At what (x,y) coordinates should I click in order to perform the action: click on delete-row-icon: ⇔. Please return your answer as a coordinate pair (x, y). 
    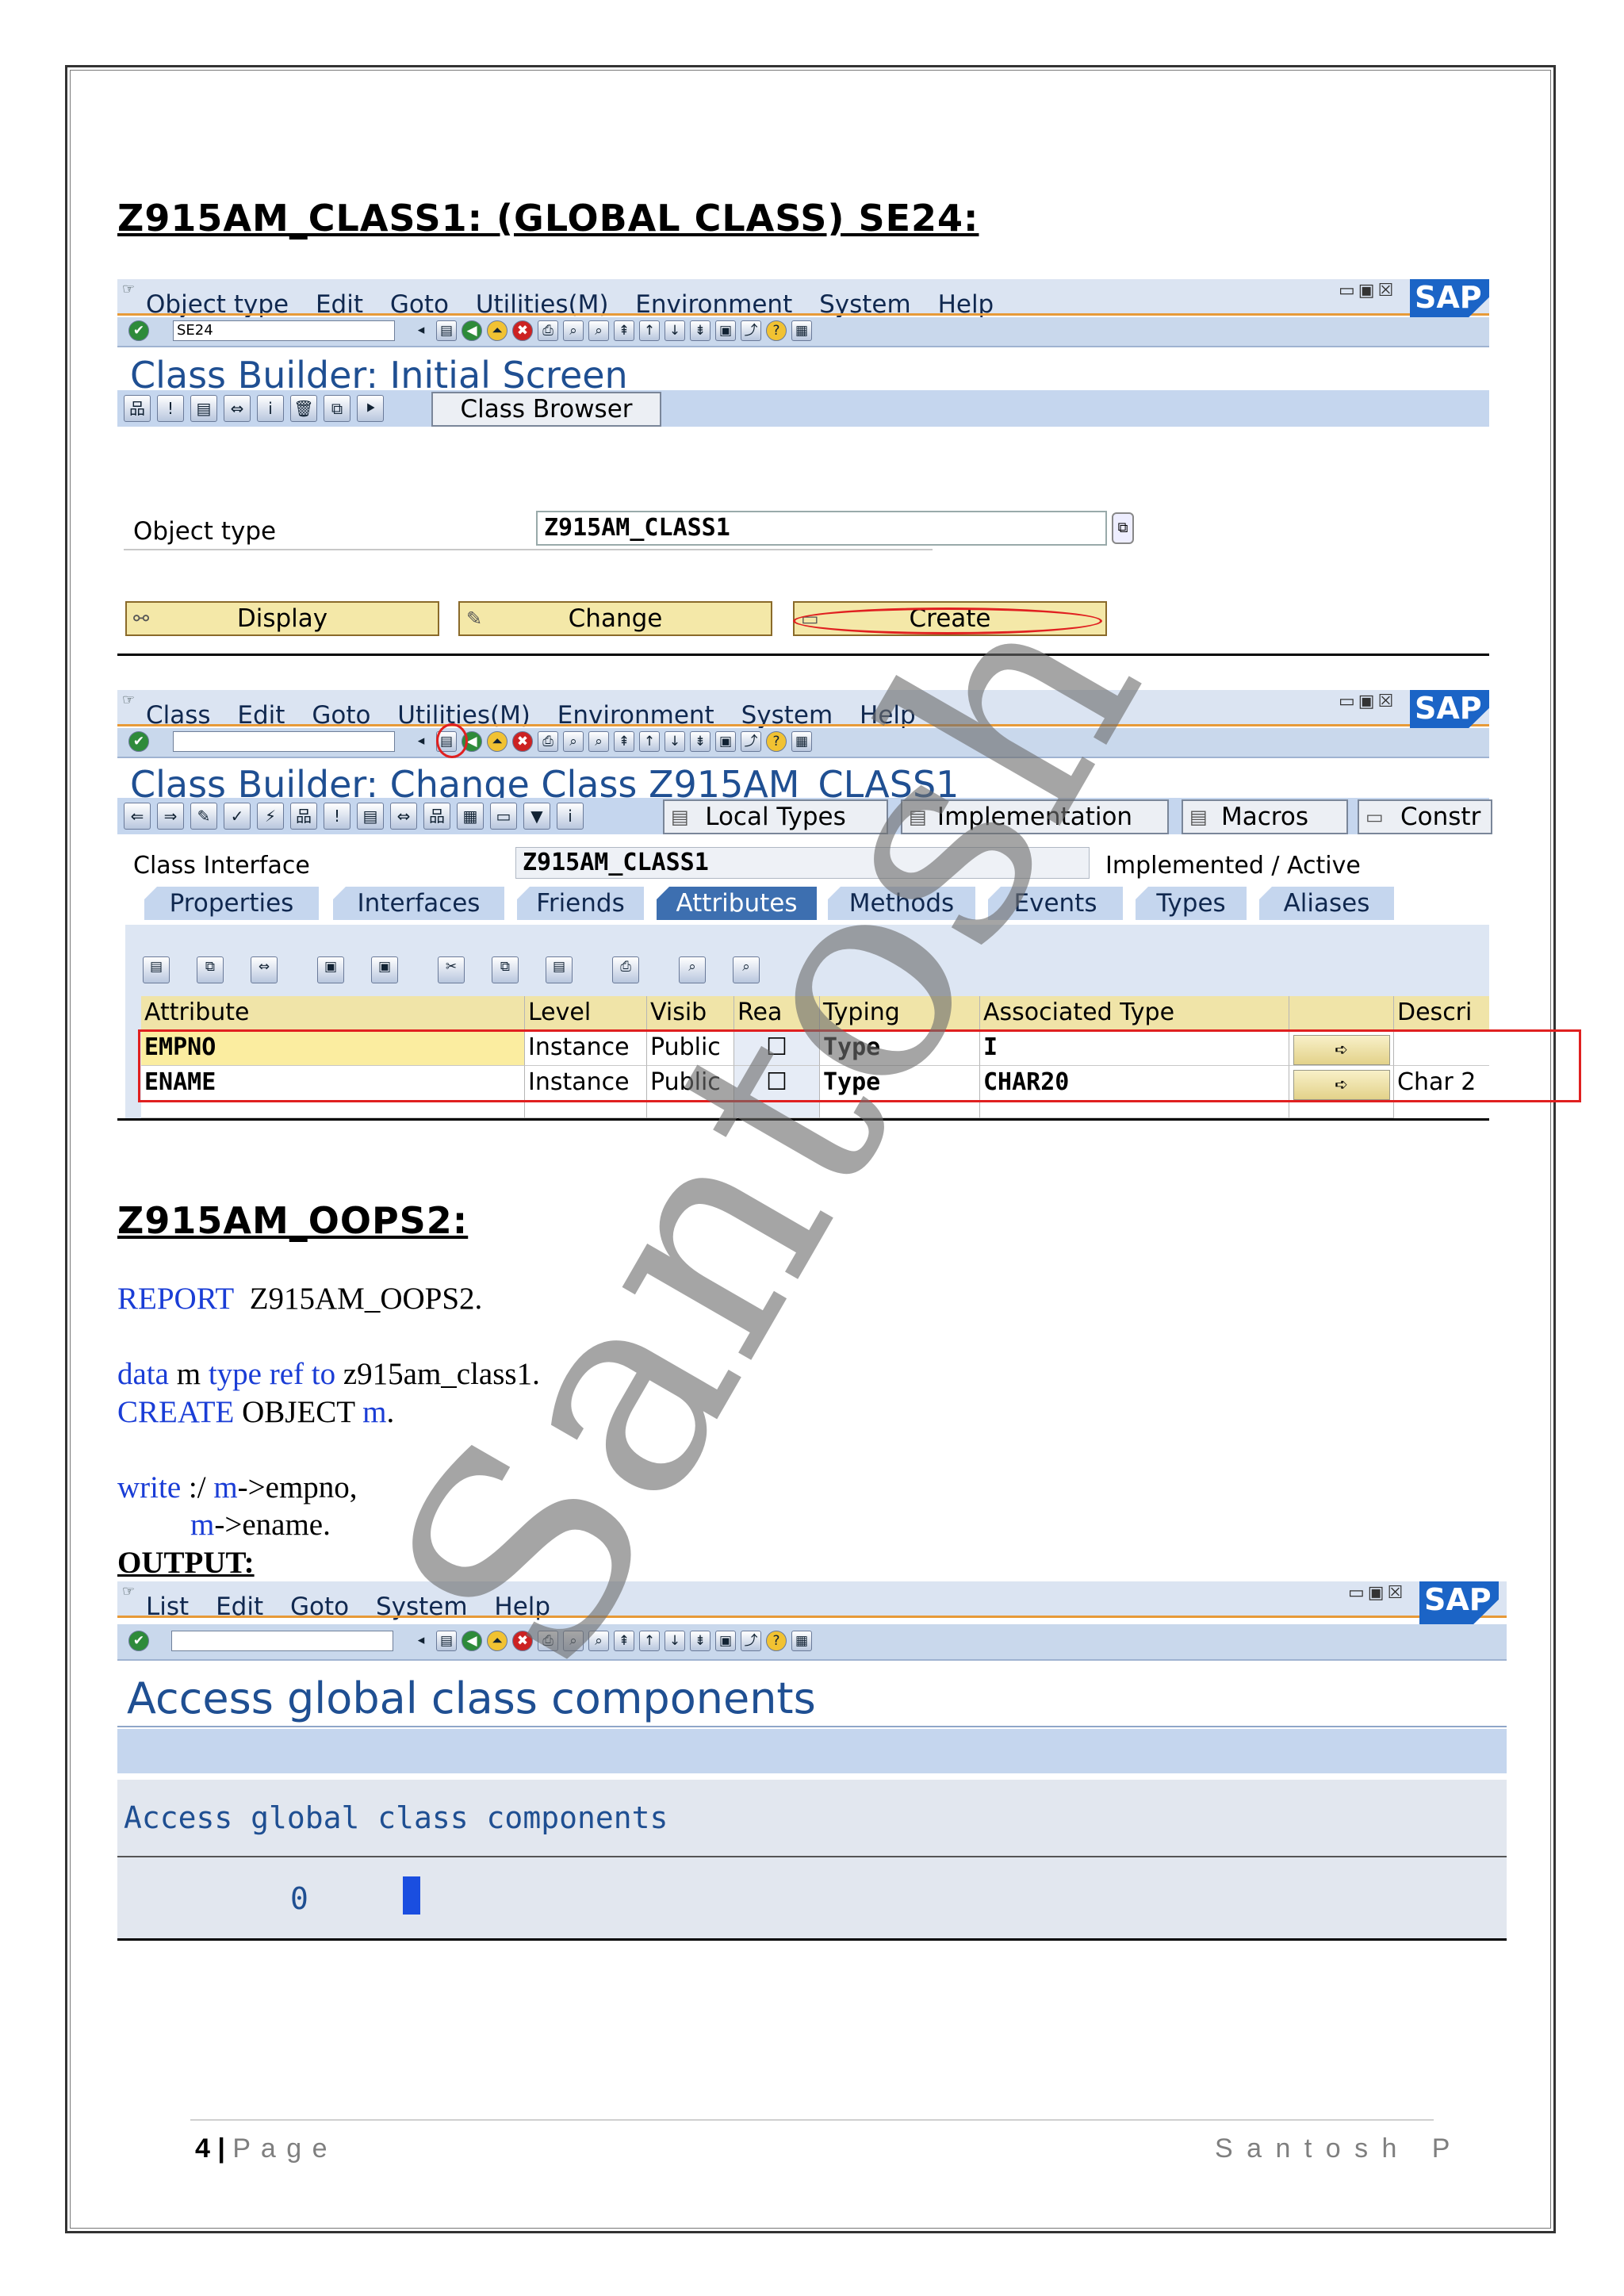
    Looking at the image, I should click on (264, 969).